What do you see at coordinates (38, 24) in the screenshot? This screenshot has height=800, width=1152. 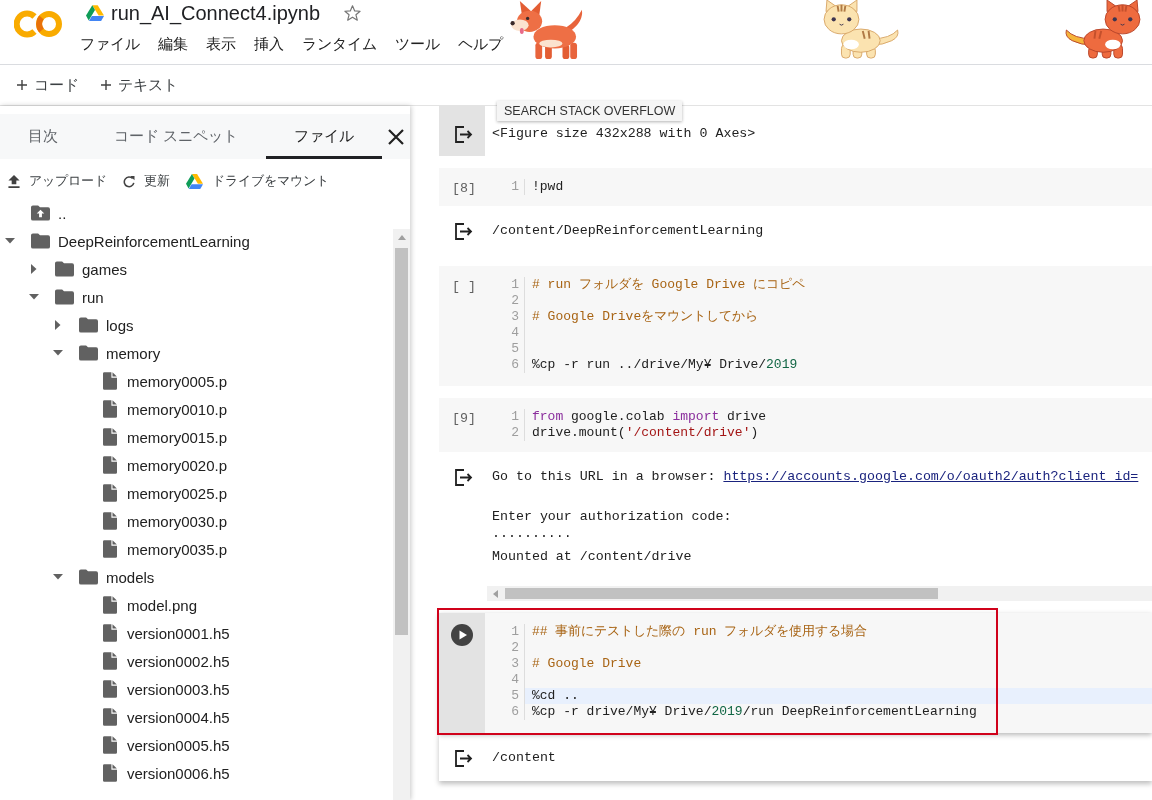 I see `logo-icon` at bounding box center [38, 24].